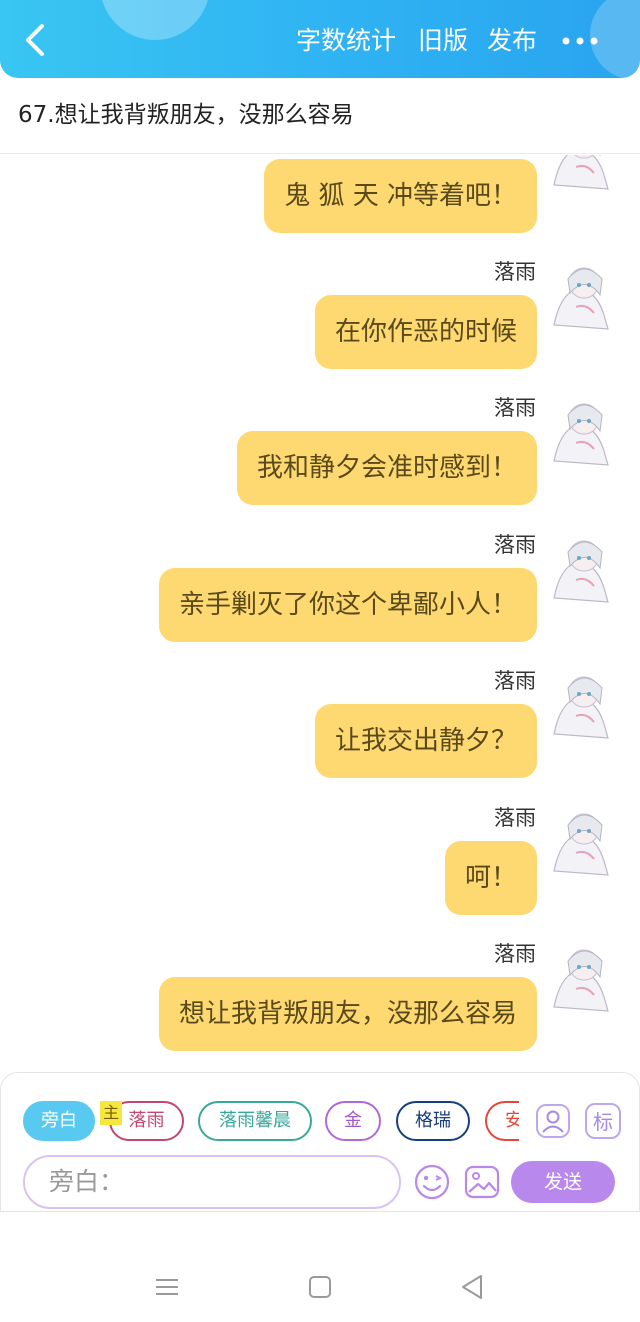 This screenshot has height=1322, width=640. What do you see at coordinates (580, 41) in the screenshot?
I see `more-dots-icon` at bounding box center [580, 41].